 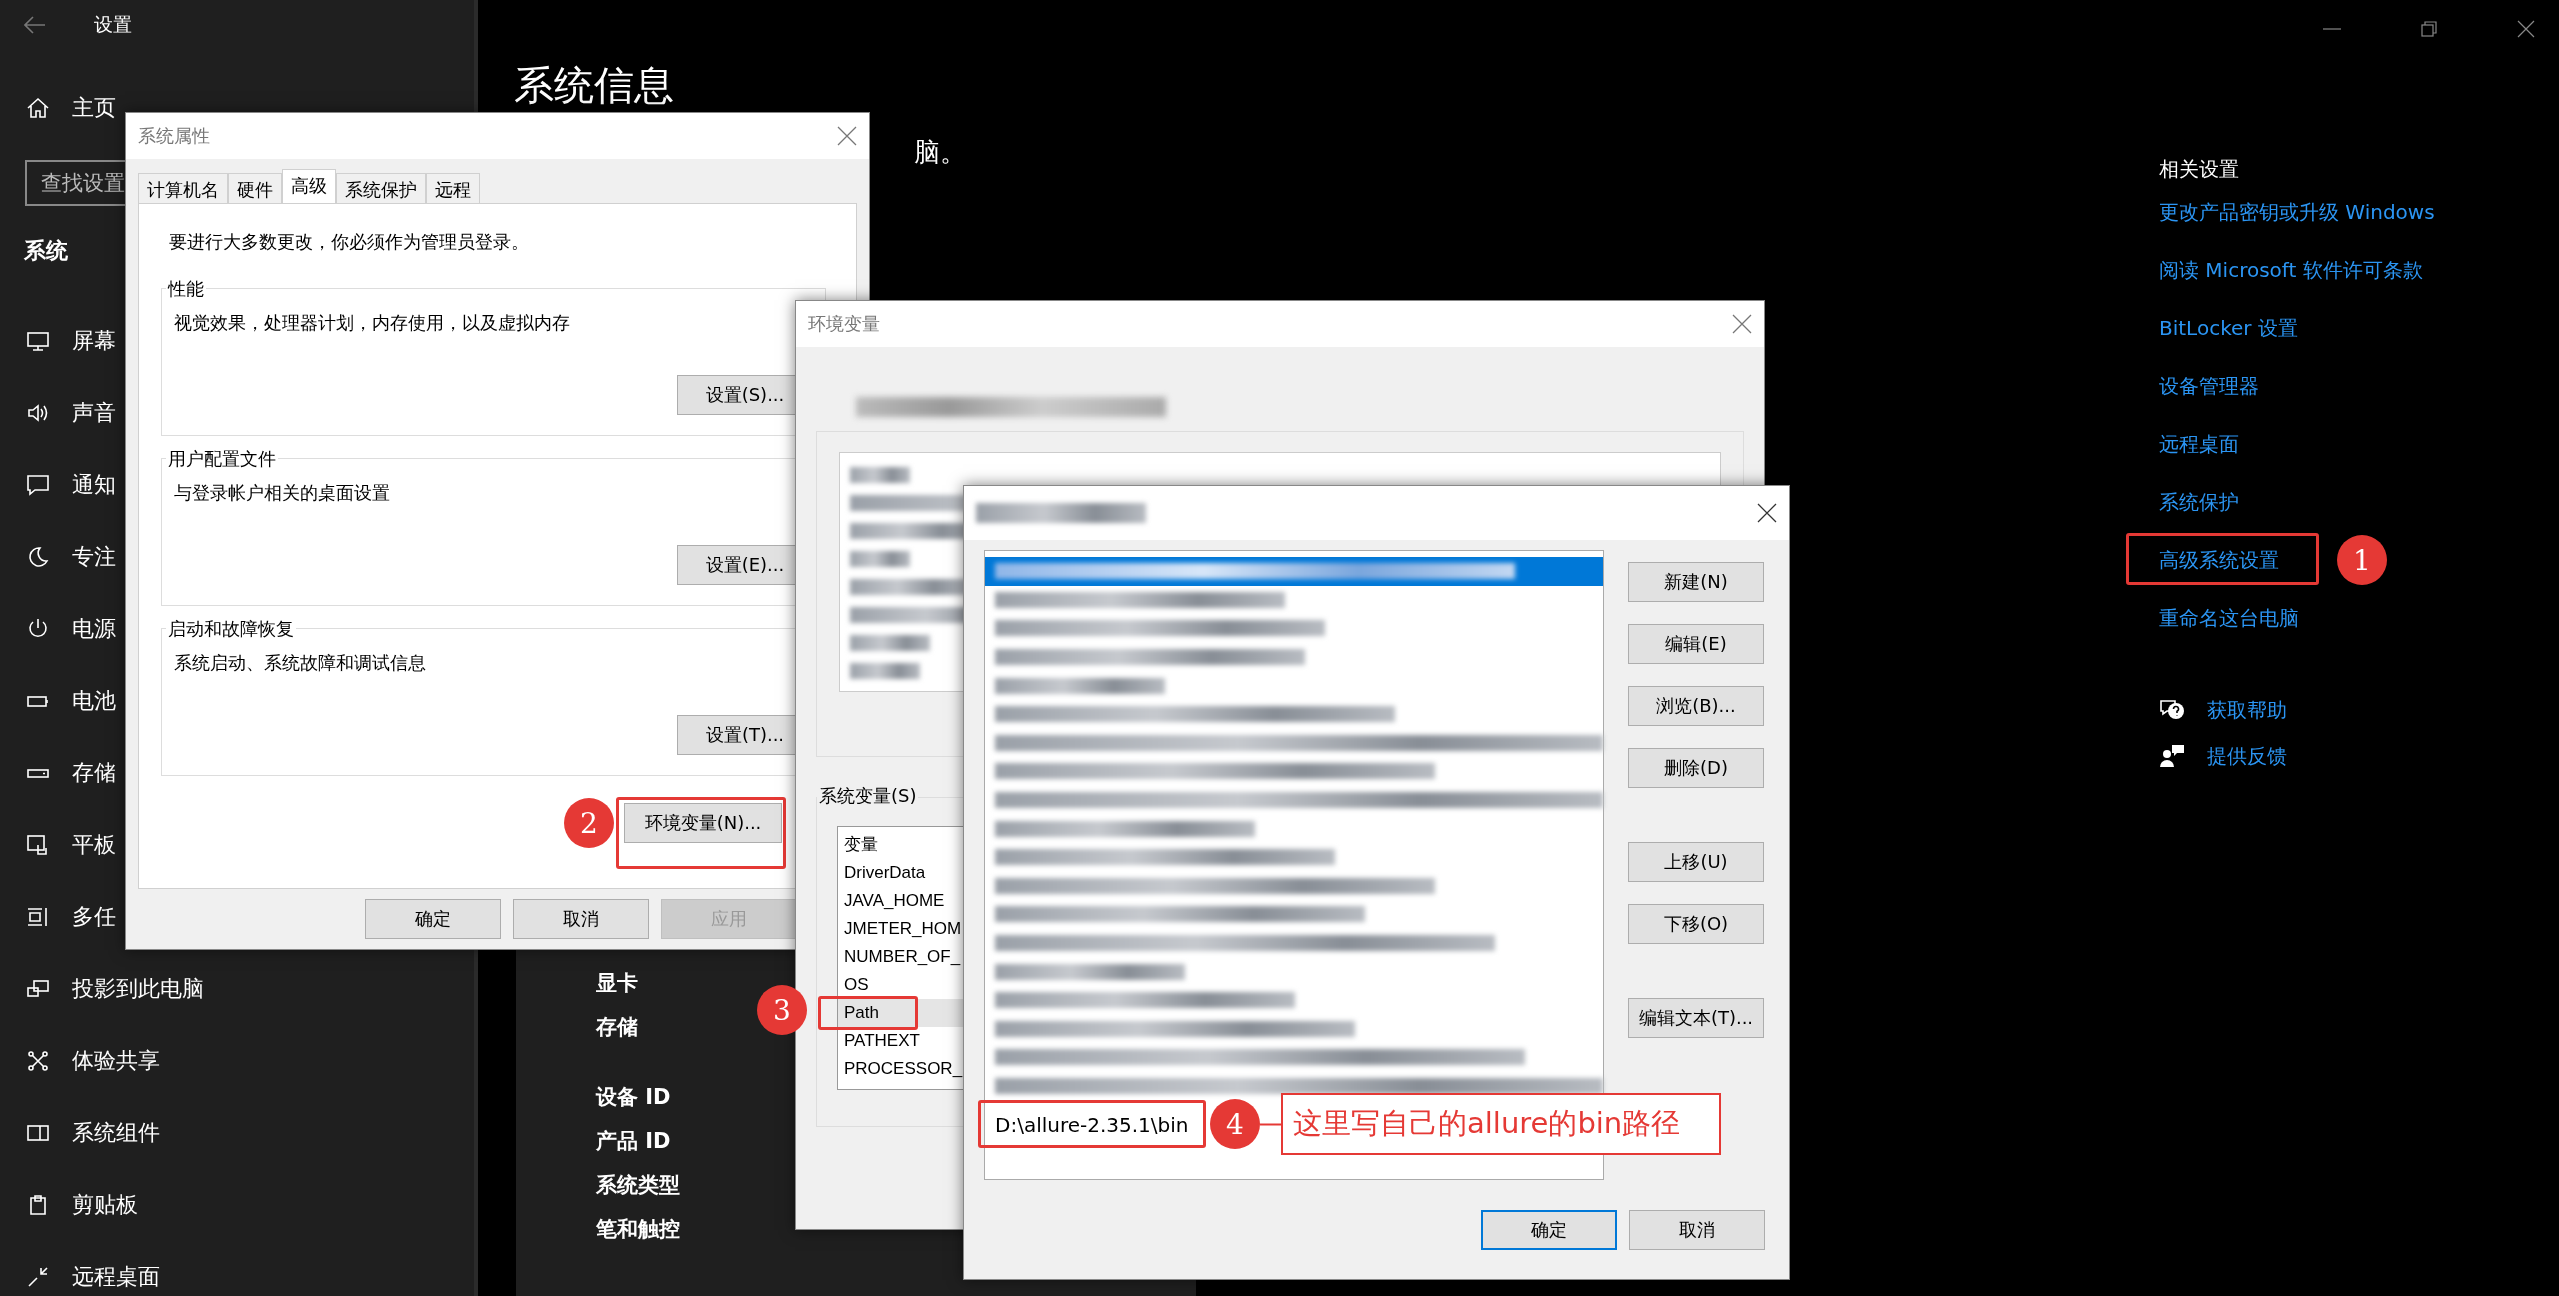 What do you see at coordinates (231, 629) in the screenshot?
I see `group-legend: 启动和故障恢复` at bounding box center [231, 629].